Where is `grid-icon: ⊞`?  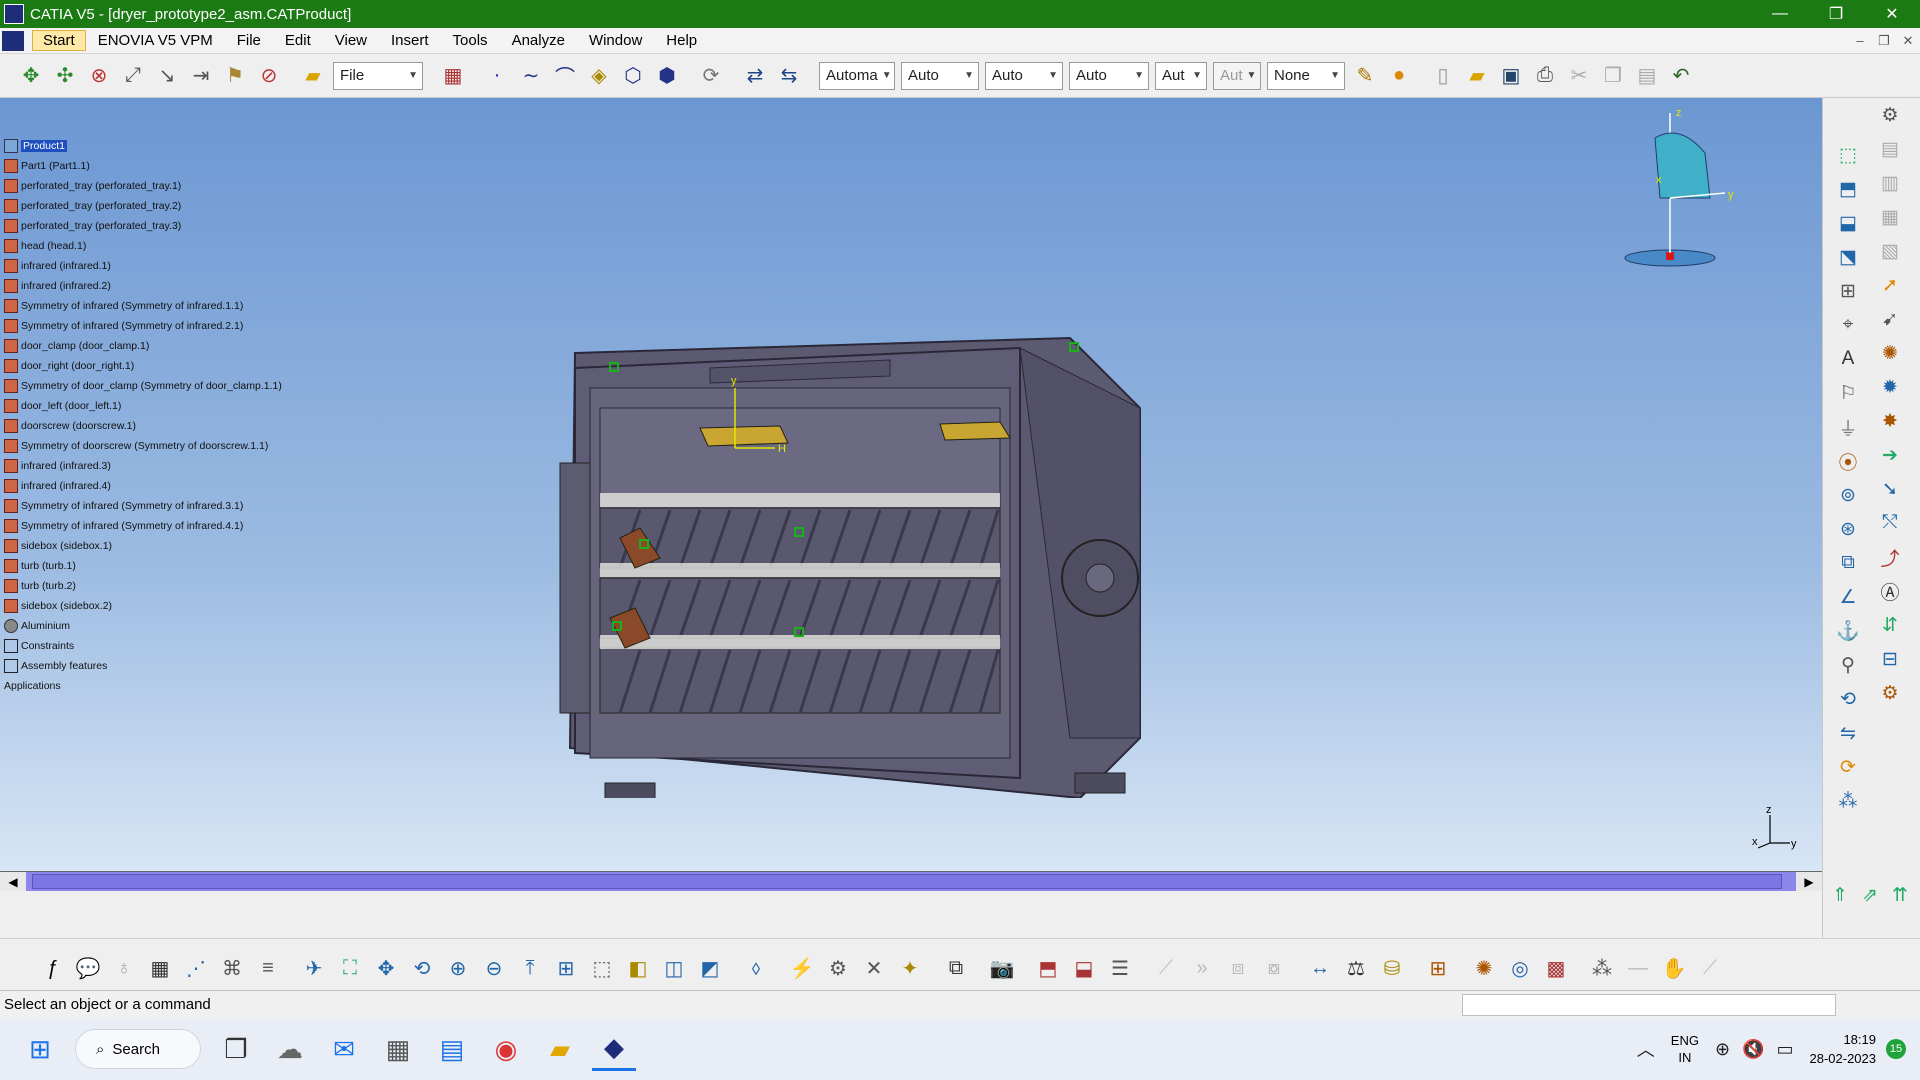 grid-icon: ⊞ is located at coordinates (1438, 969).